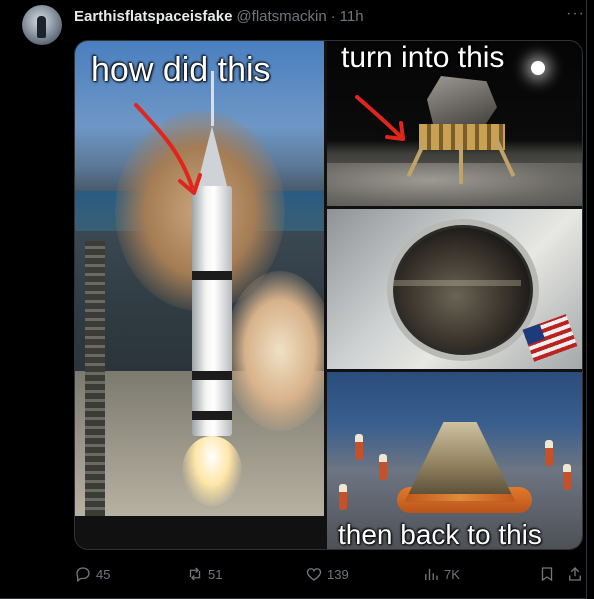 The image size is (594, 599). I want to click on share-button, so click(577, 574).